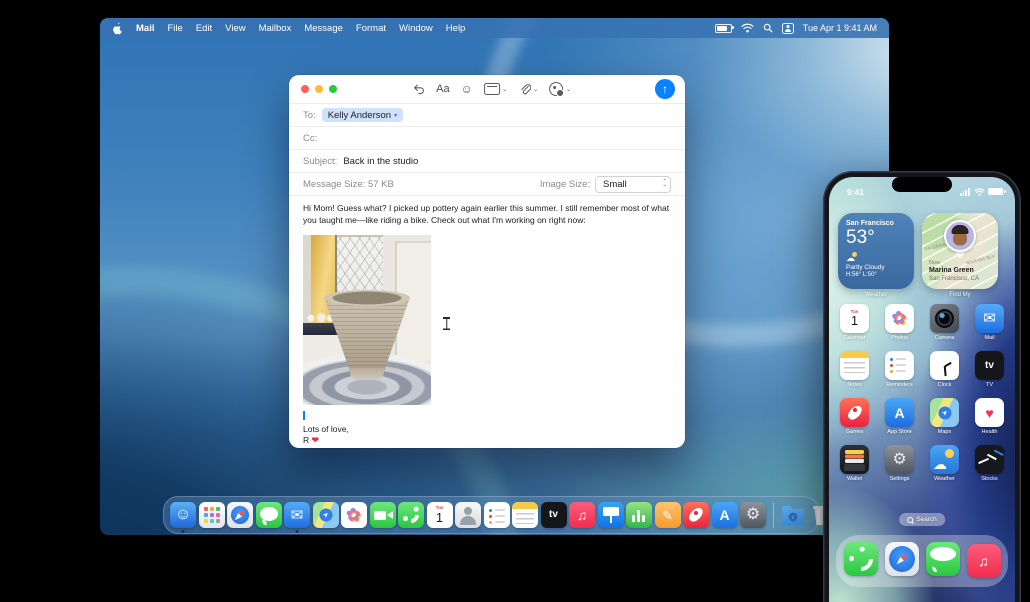 Image resolution: width=1030 pixels, height=602 pixels. I want to click on dock-item-reminders, so click(496, 515).